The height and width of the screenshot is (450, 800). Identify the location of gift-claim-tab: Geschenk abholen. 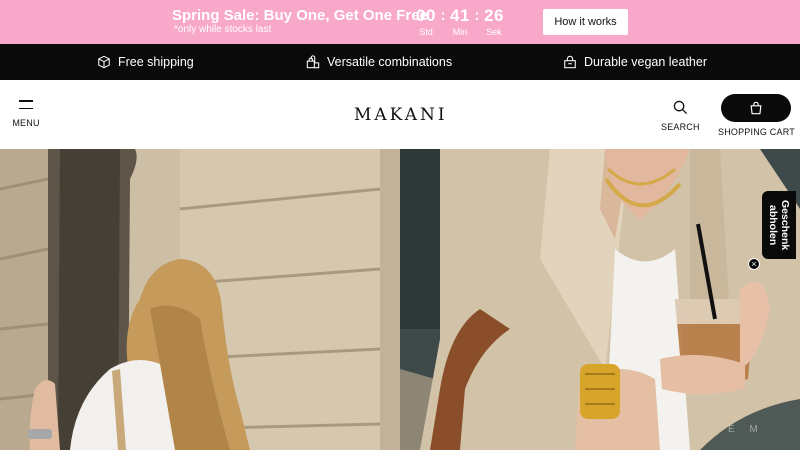
(779, 225).